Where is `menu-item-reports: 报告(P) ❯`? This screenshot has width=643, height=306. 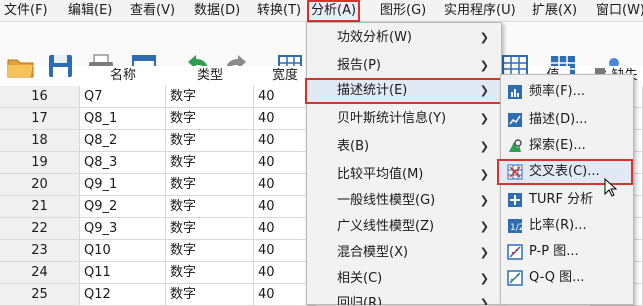
menu-item-reports: 报告(P) ❯ is located at coordinates (404, 66).